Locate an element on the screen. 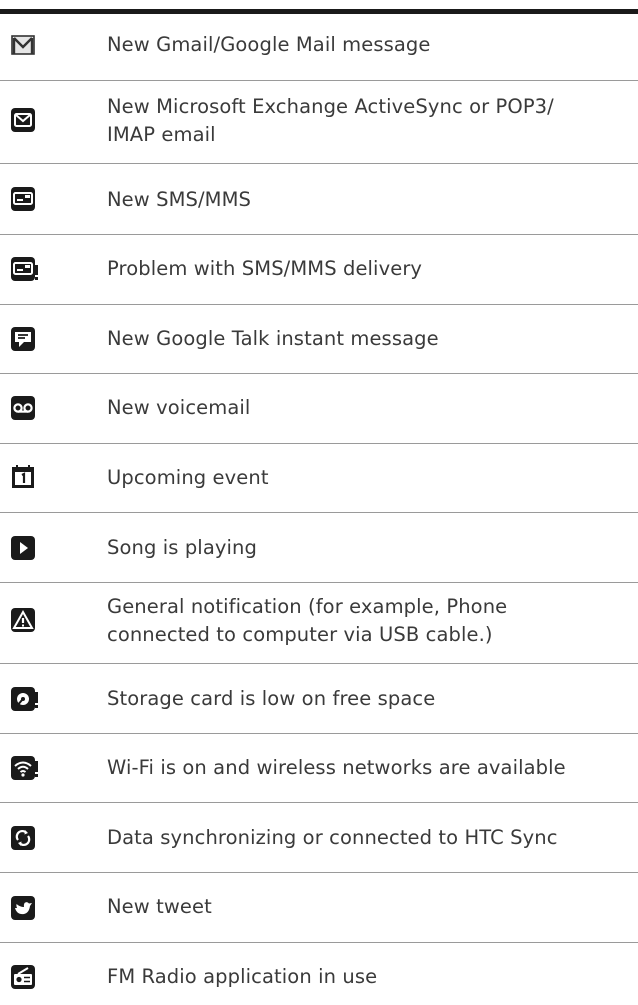 This screenshot has width=638, height=1005. tweet-icon is located at coordinates (23, 908).